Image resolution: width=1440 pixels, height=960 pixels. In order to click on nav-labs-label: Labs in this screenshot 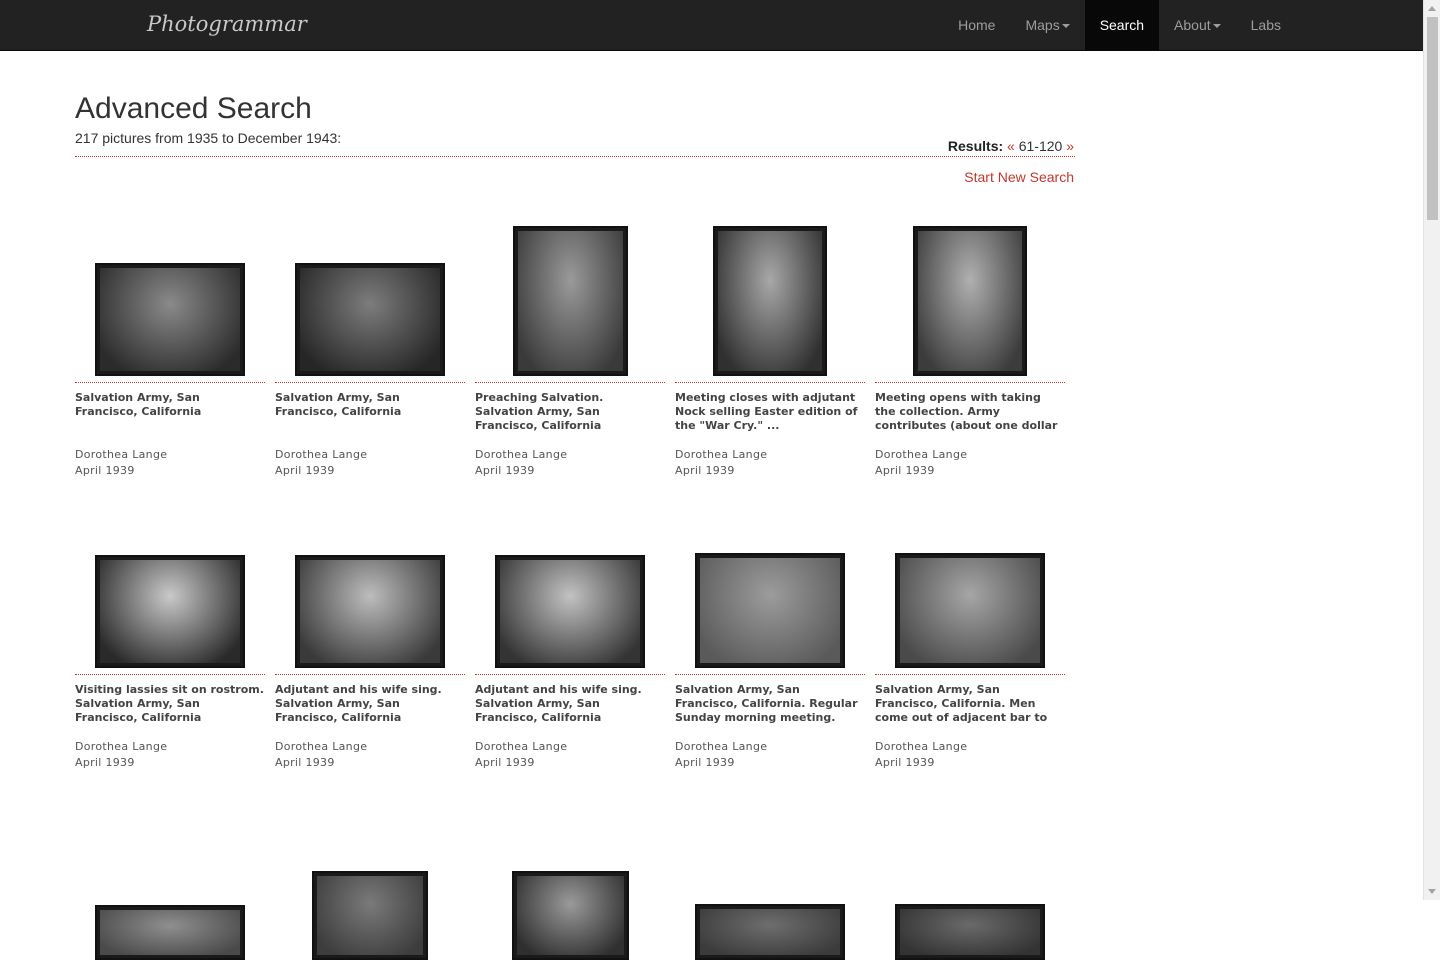, I will do `click(1265, 25)`.